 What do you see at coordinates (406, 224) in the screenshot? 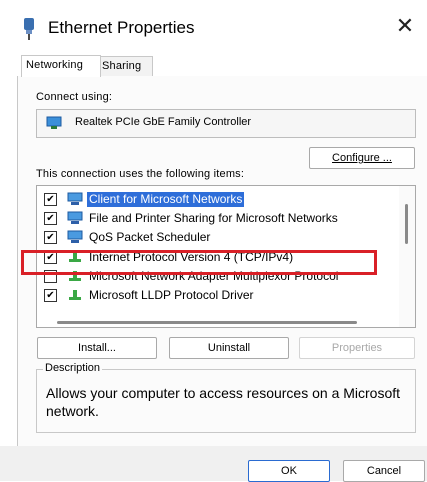
I see `scrollbar-thumb` at bounding box center [406, 224].